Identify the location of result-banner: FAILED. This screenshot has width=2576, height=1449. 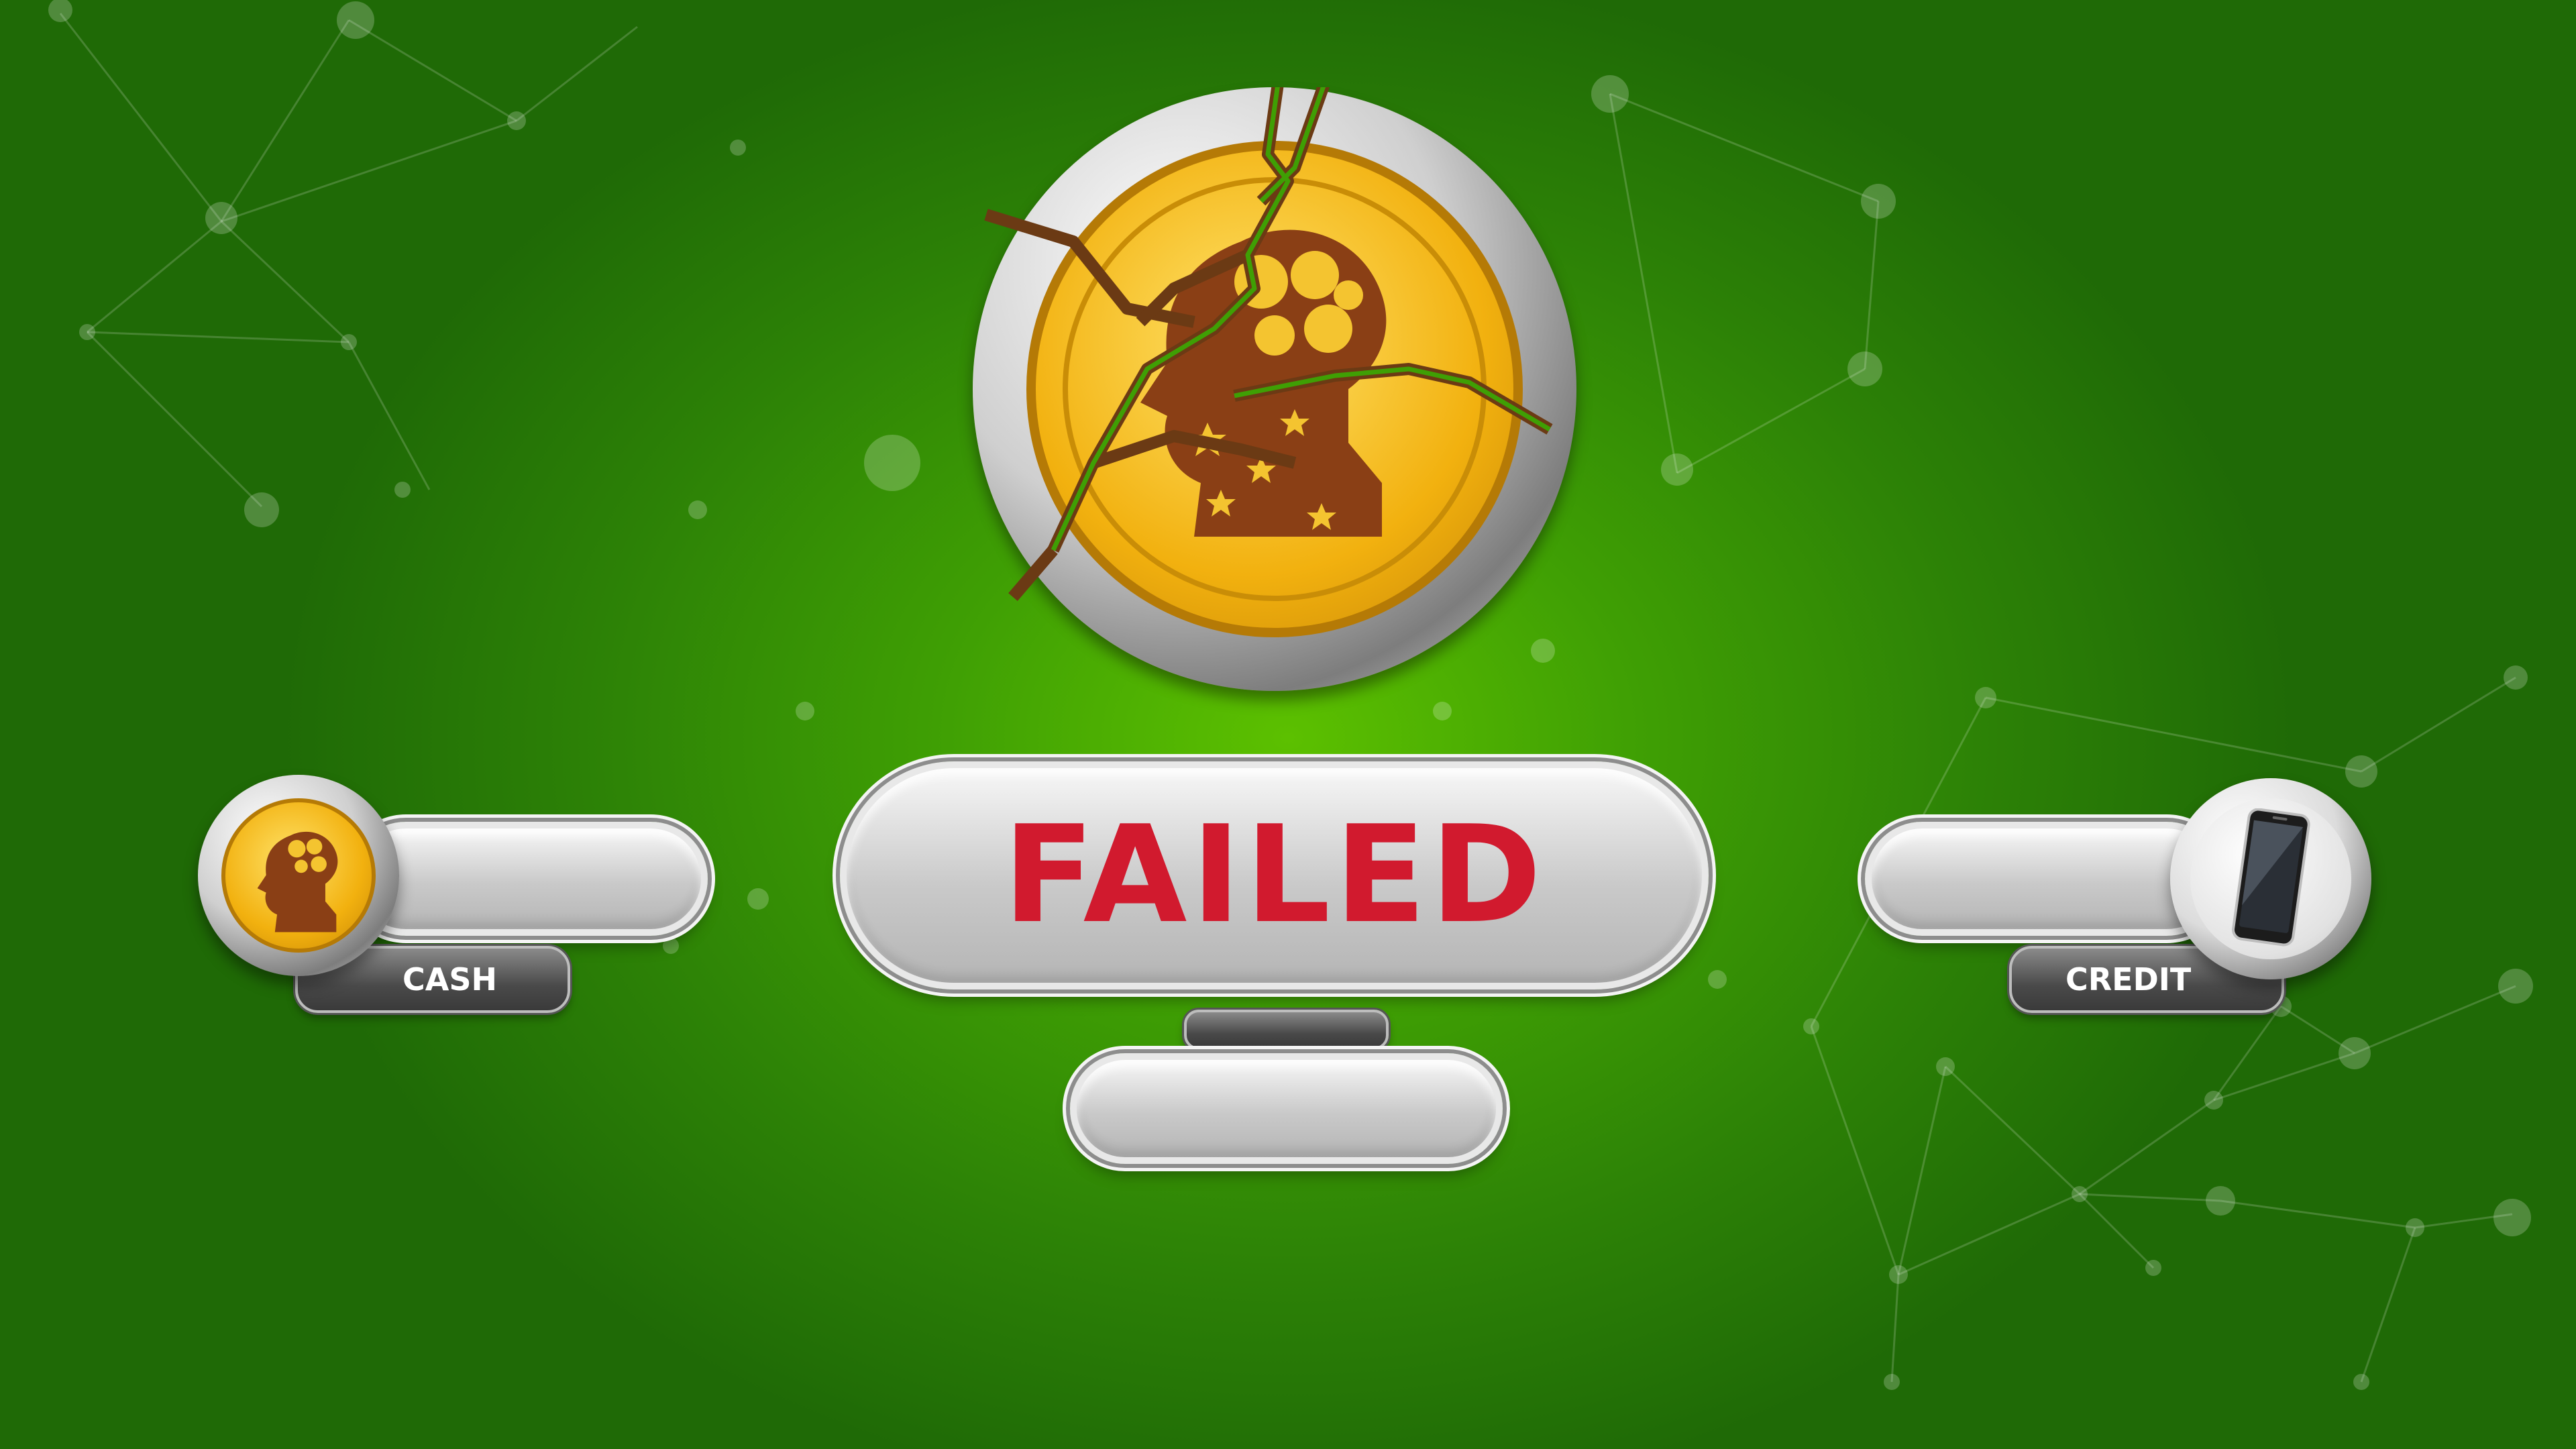
(1274, 875).